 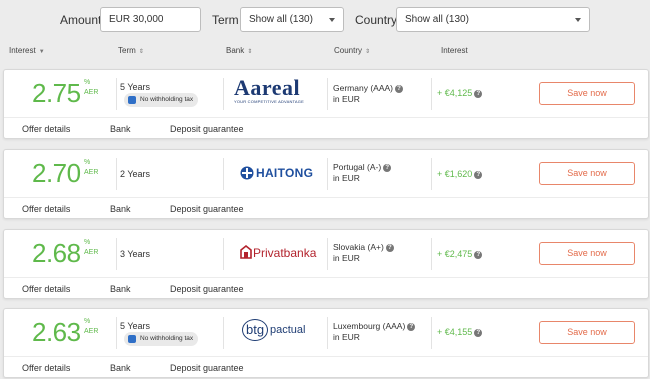 What do you see at coordinates (269, 101) in the screenshot?
I see `bank-tagline: YOUR COMPETITIVE ADVANTAGE` at bounding box center [269, 101].